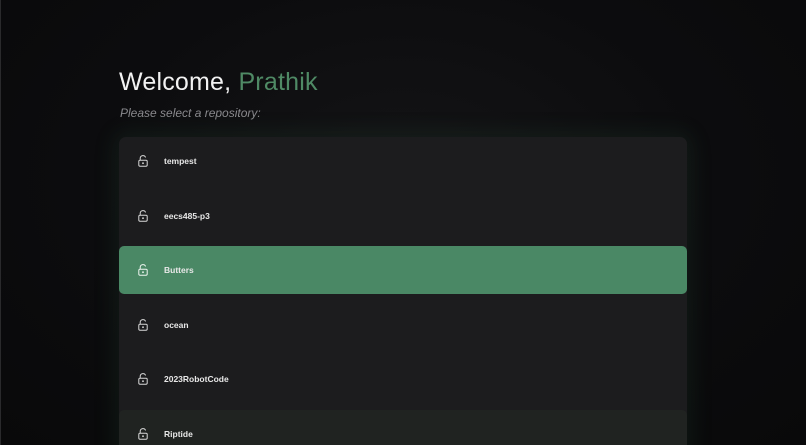 Image resolution: width=806 pixels, height=445 pixels. What do you see at coordinates (403, 161) in the screenshot?
I see `repository-item-tempest: tempest` at bounding box center [403, 161].